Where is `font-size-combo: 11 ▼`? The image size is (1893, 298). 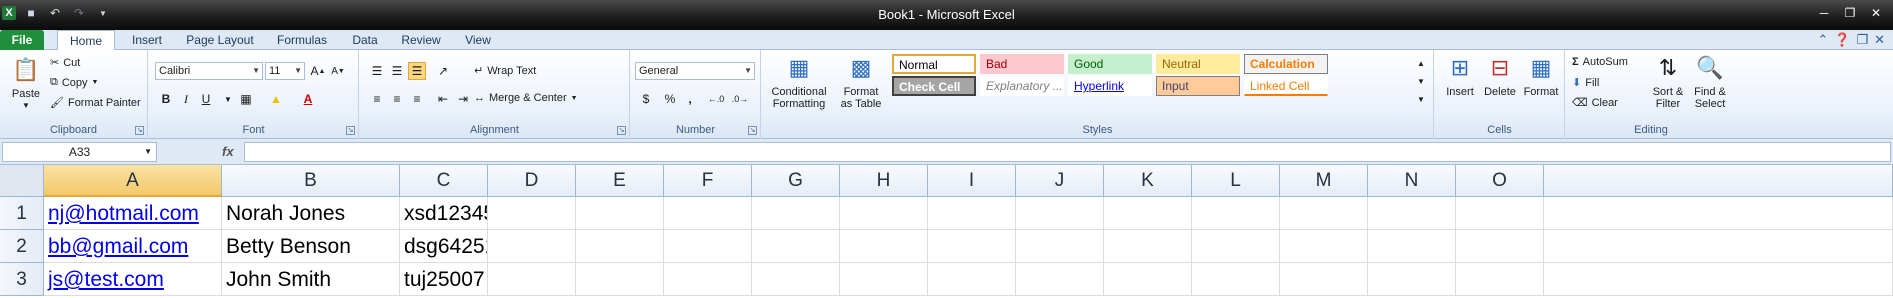 font-size-combo: 11 ▼ is located at coordinates (285, 71).